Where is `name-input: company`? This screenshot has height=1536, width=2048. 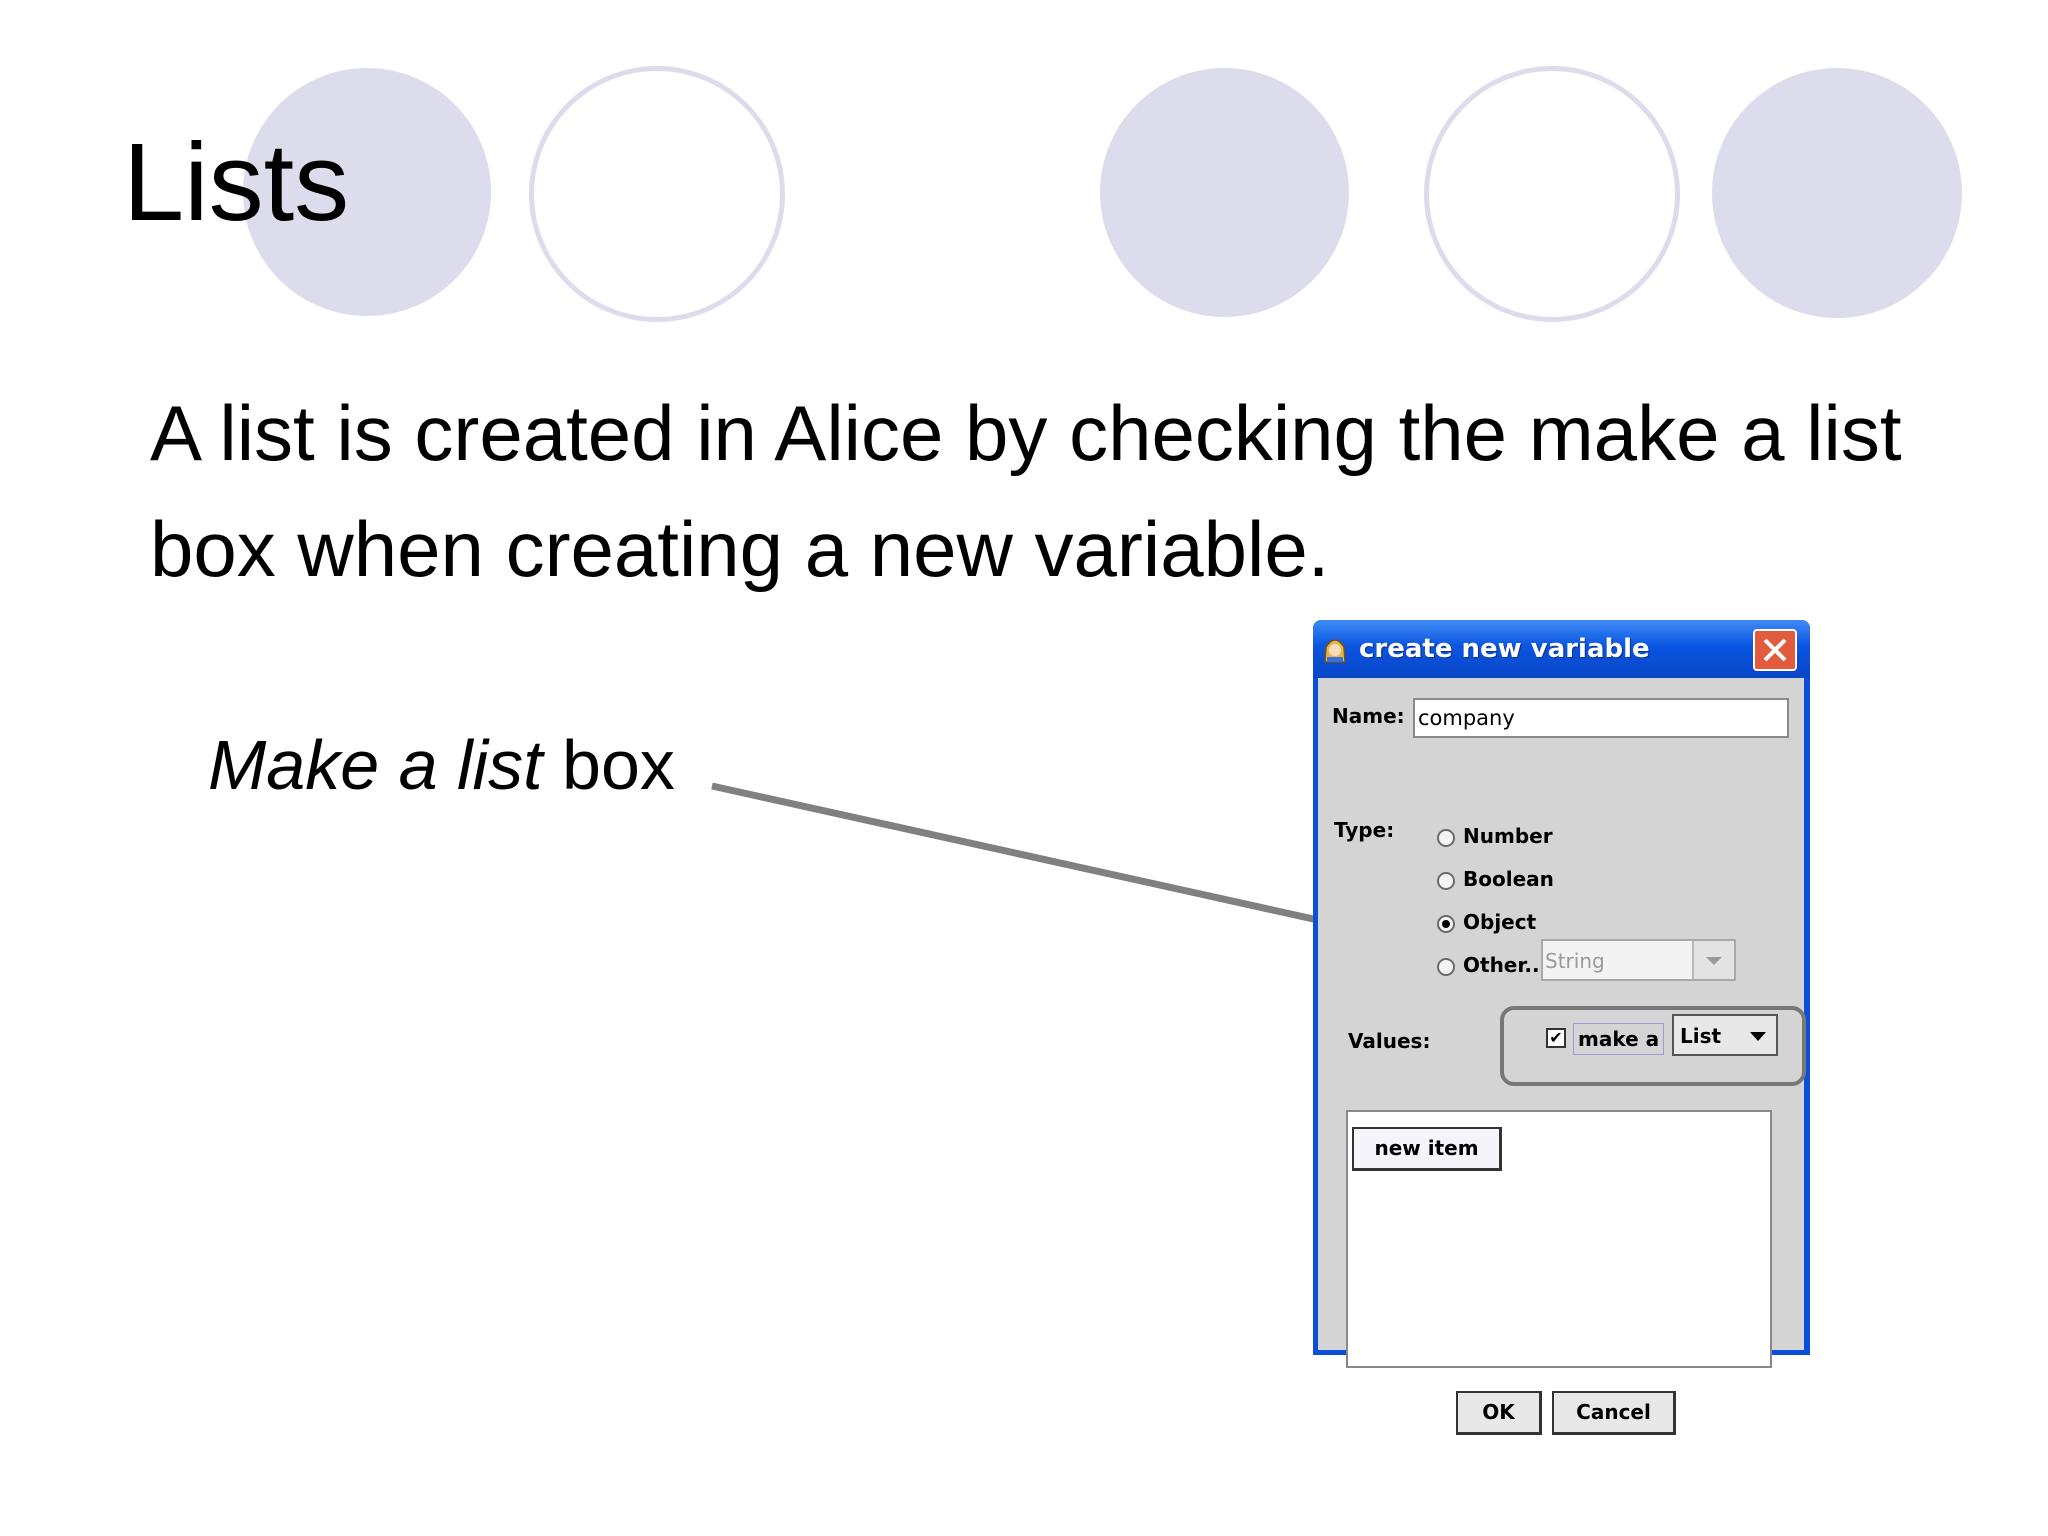 name-input: company is located at coordinates (1601, 718).